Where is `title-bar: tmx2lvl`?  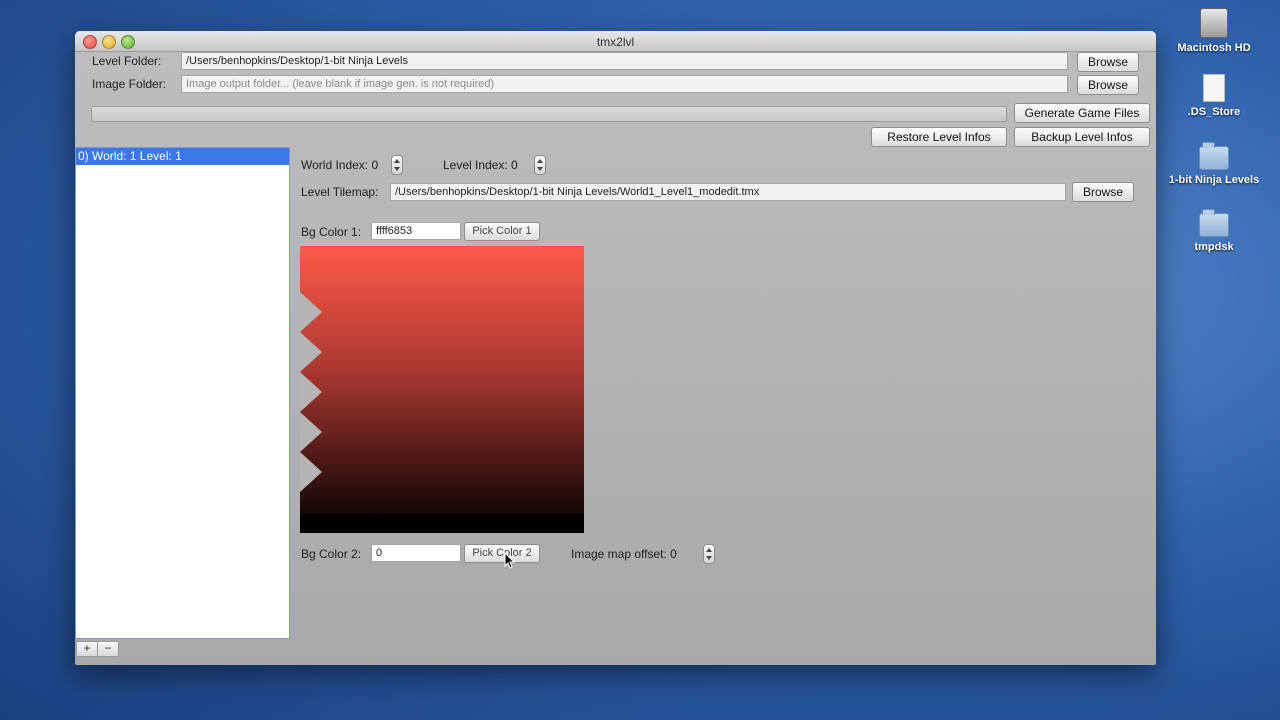
title-bar: tmx2lvl is located at coordinates (615, 41).